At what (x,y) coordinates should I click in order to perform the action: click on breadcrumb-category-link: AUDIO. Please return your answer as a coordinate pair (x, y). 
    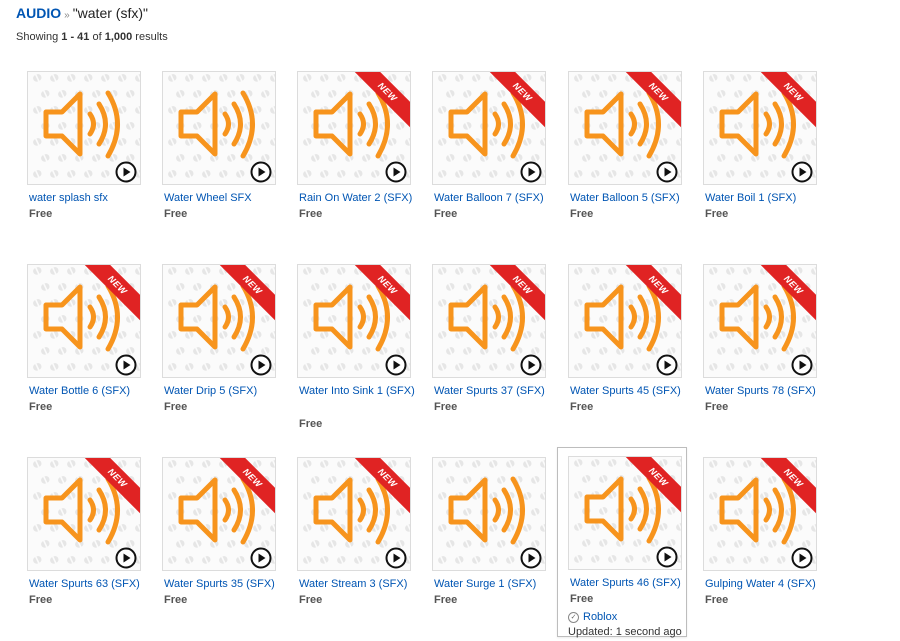
    Looking at the image, I should click on (38, 13).